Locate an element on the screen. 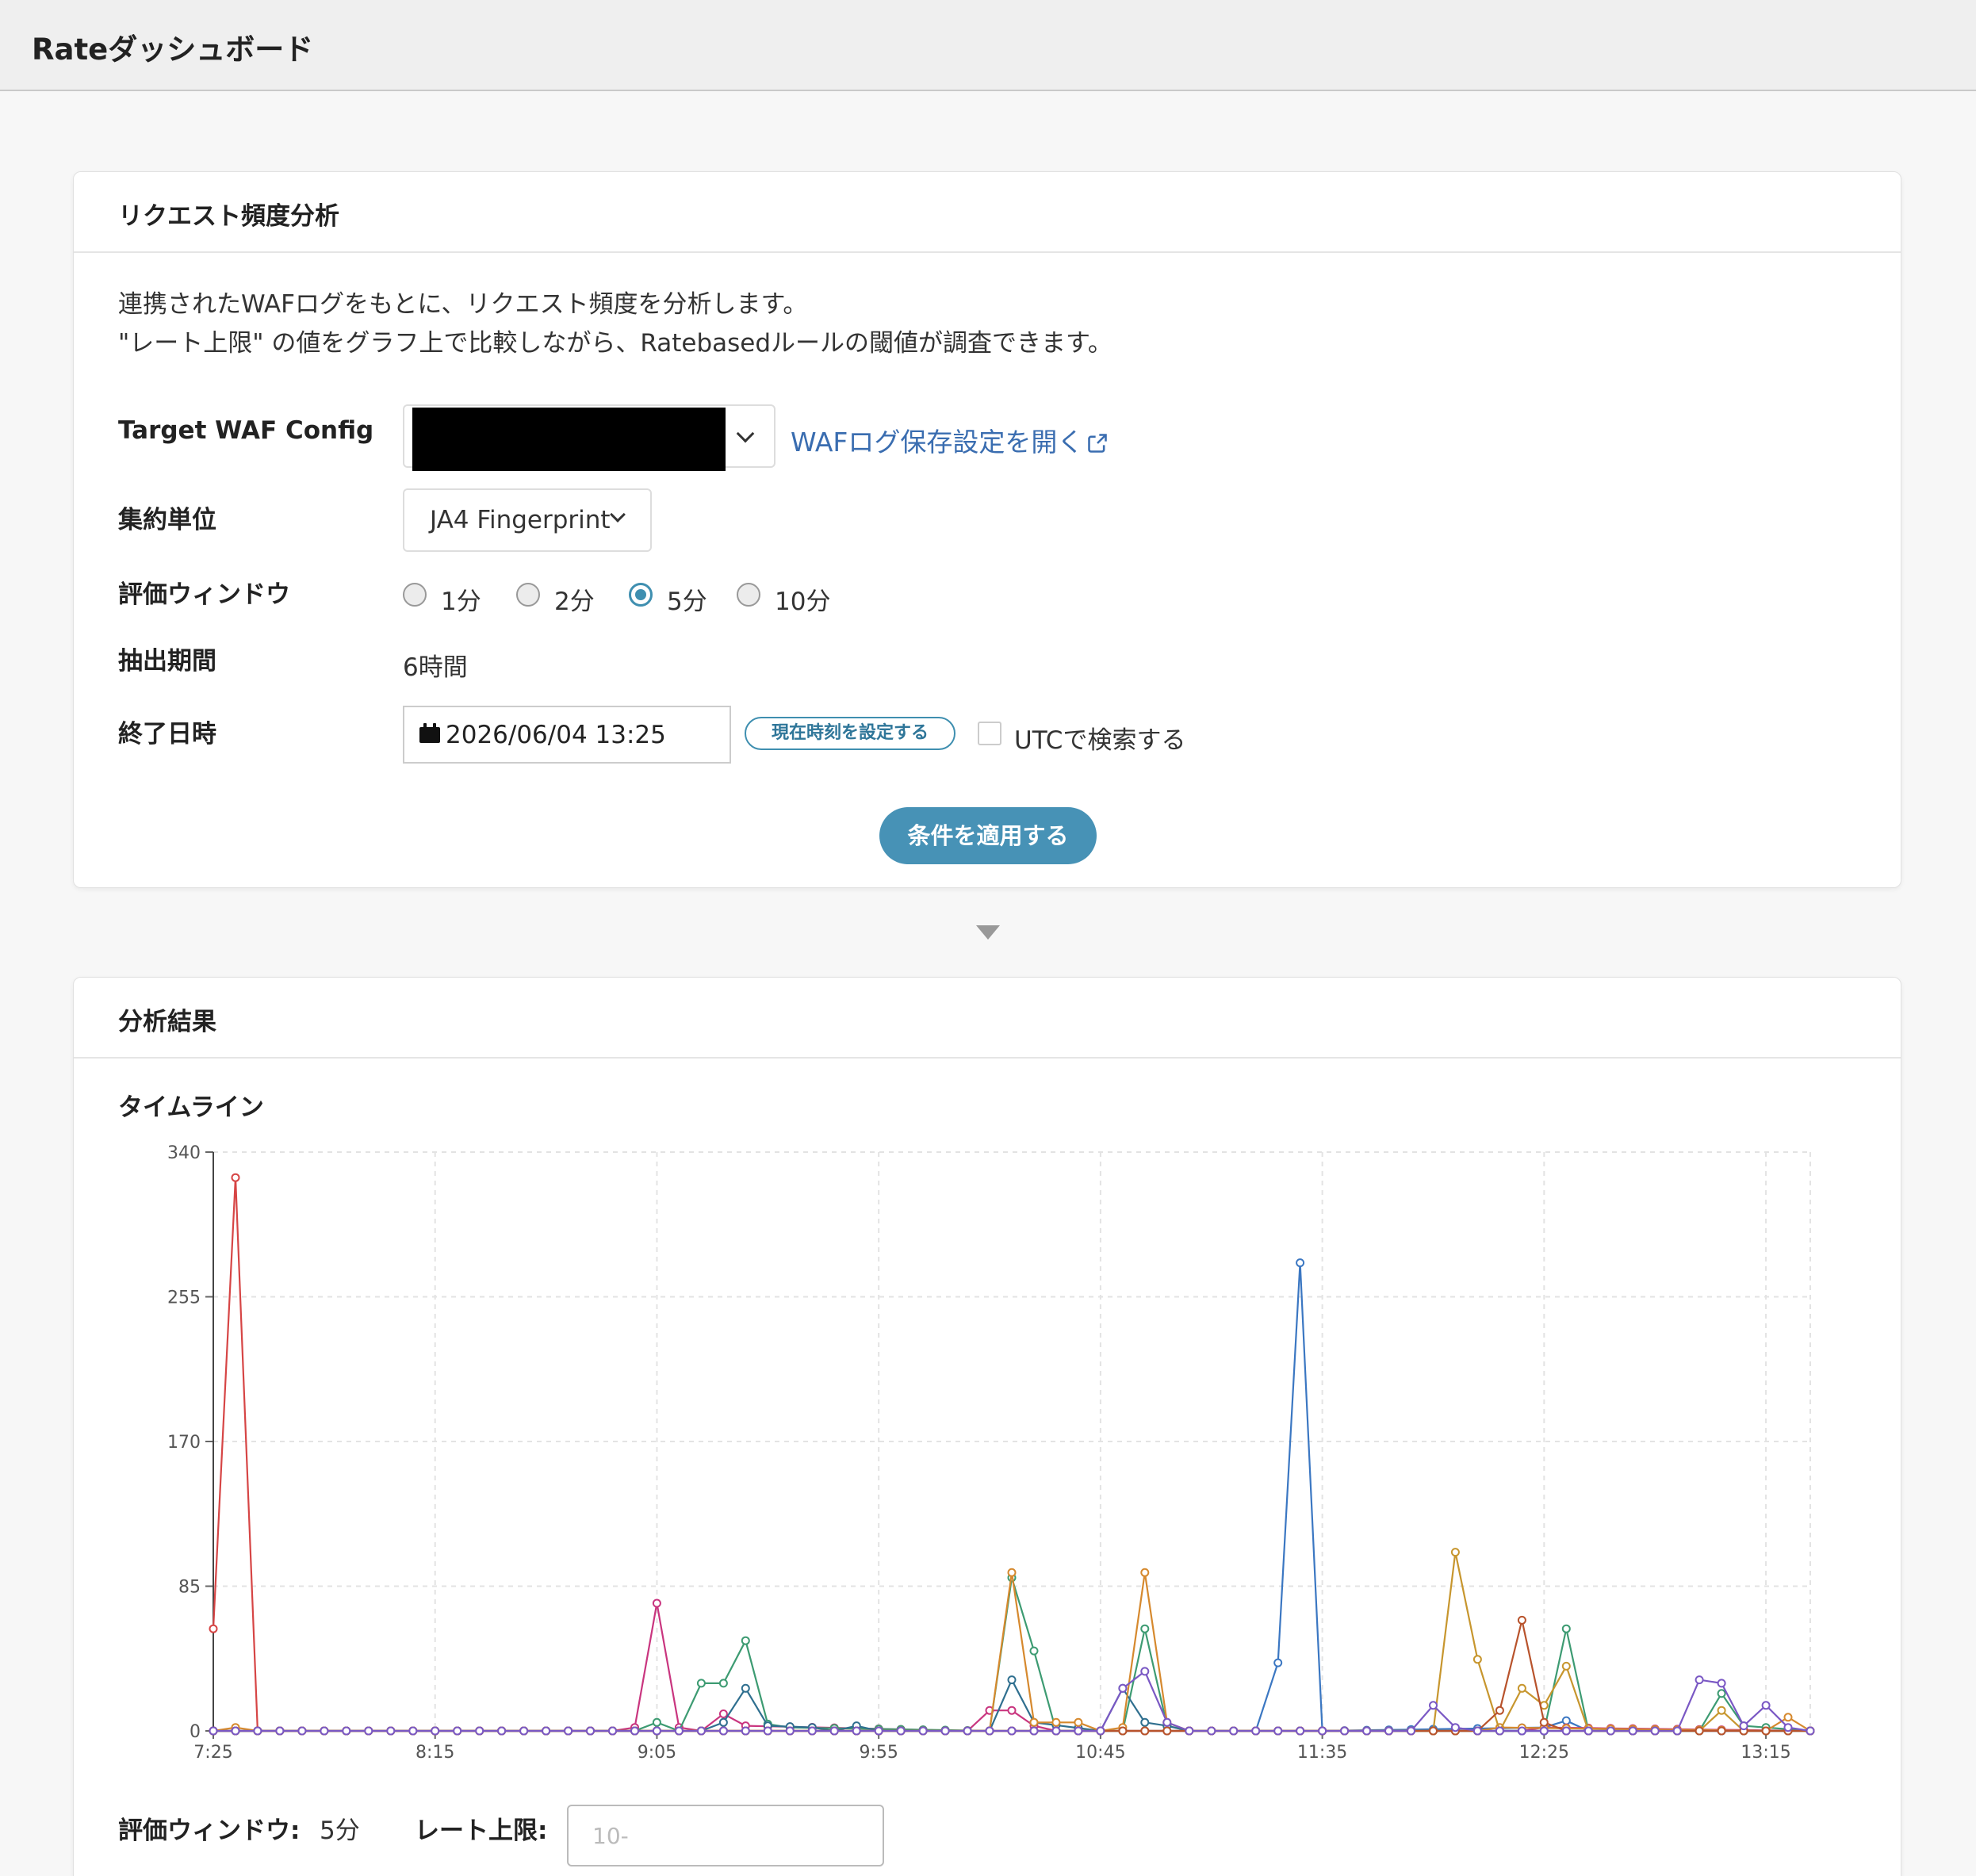 This screenshot has height=1876, width=1976. y-tick-label: 255 is located at coordinates (184, 1298).